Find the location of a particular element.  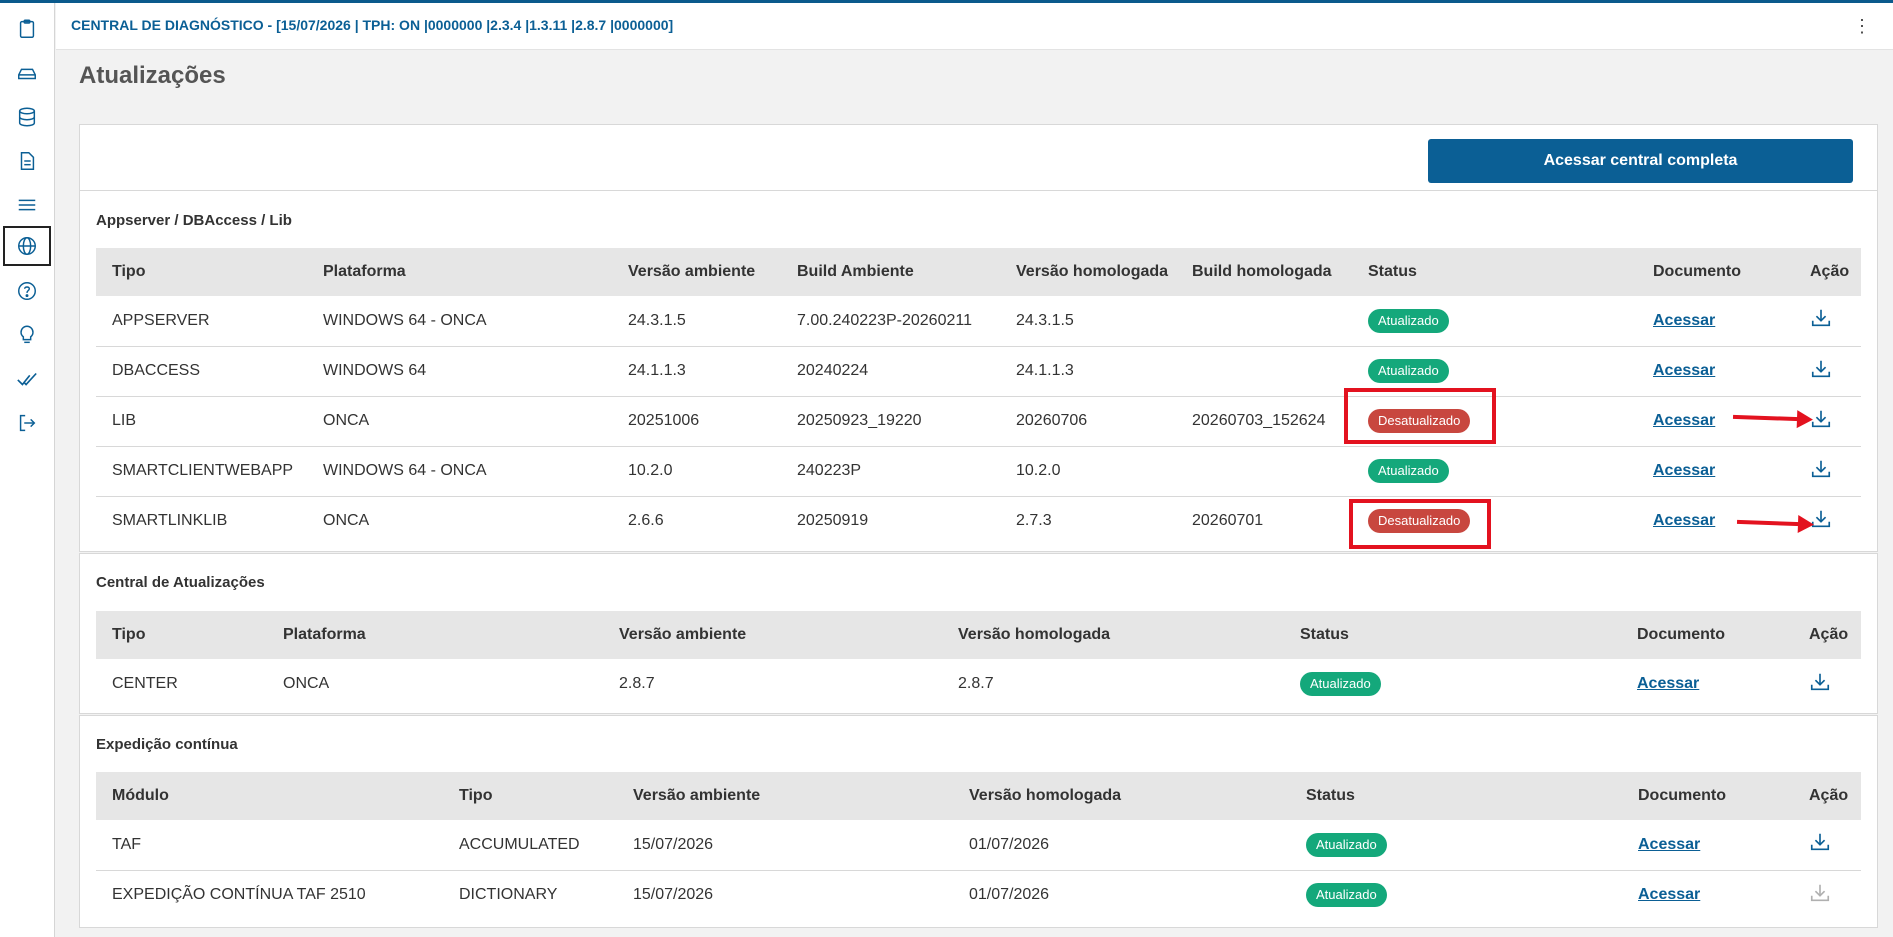

cell-versao-ambiente: 2.8.7 is located at coordinates (637, 683).